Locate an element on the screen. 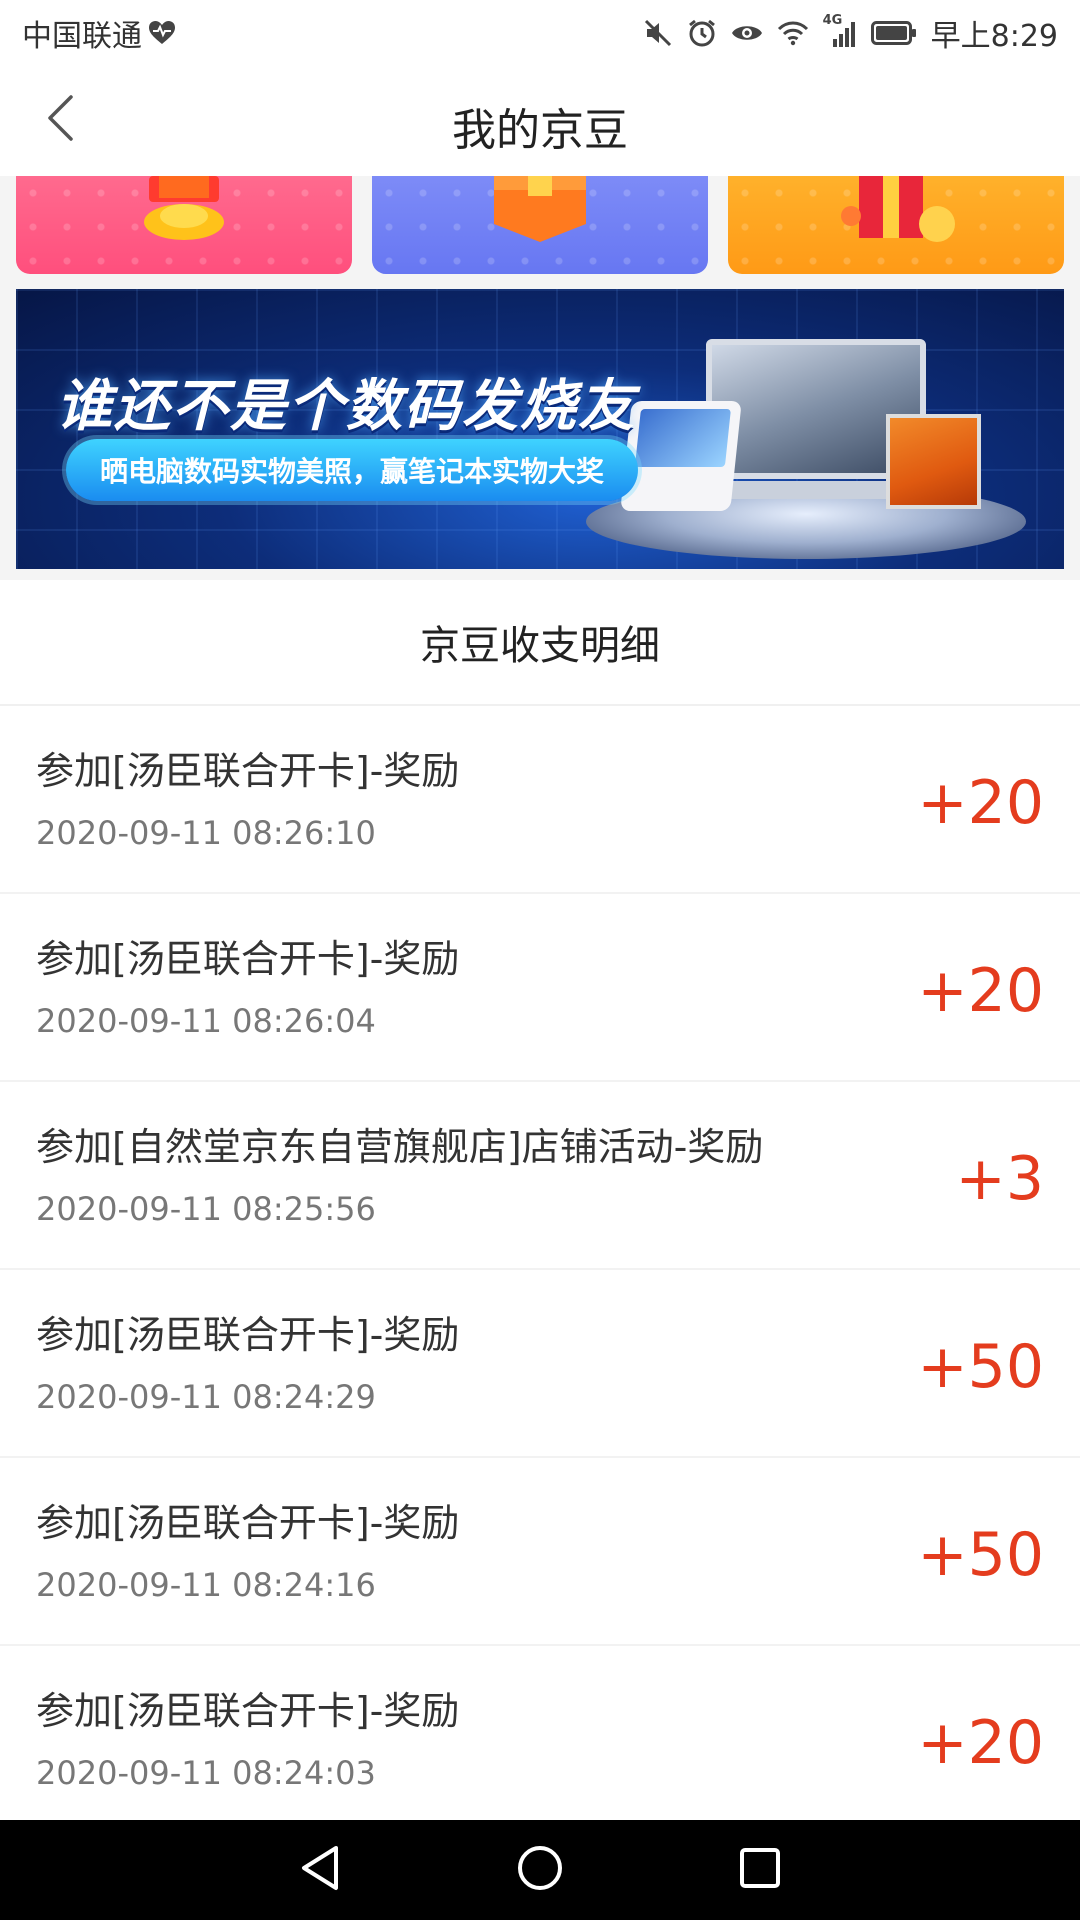 The width and height of the screenshot is (1080, 1920). back-triangle-icon is located at coordinates (320, 1870).